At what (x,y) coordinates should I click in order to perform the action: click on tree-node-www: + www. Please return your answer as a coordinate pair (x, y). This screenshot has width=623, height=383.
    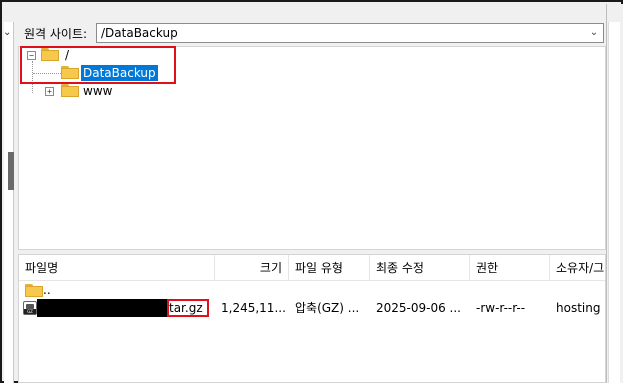
    Looking at the image, I should click on (111, 92).